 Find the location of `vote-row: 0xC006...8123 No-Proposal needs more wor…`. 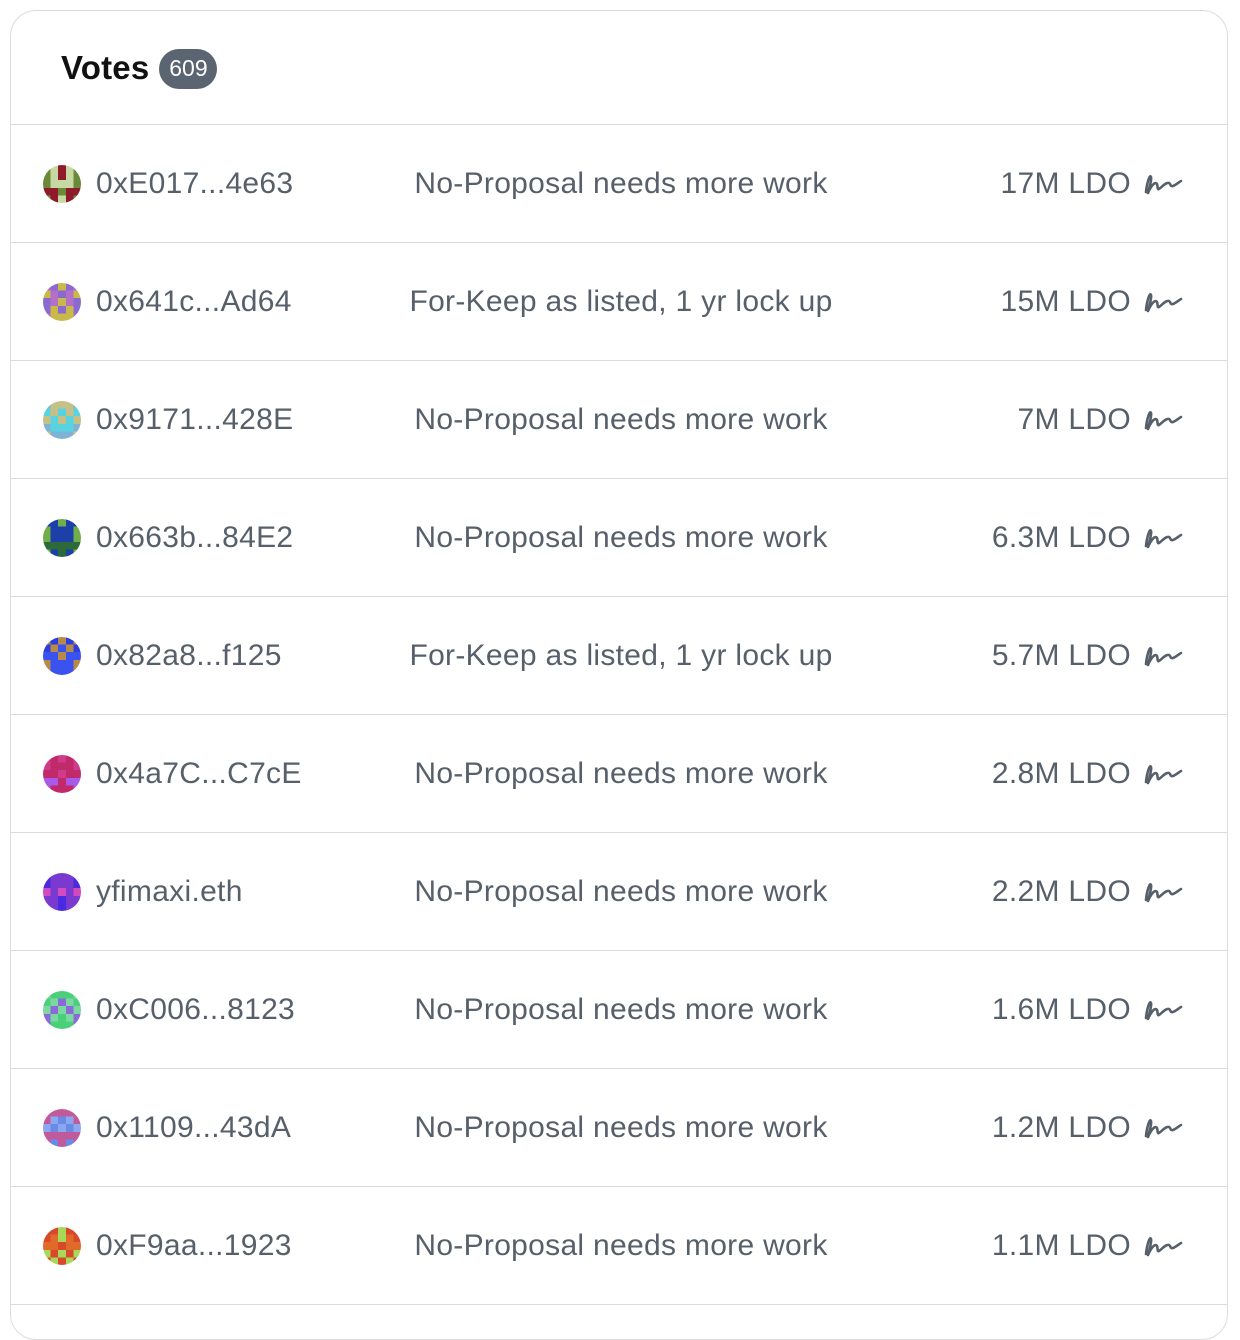

vote-row: 0xC006...8123 No-Proposal needs more wor… is located at coordinates (619, 1010).